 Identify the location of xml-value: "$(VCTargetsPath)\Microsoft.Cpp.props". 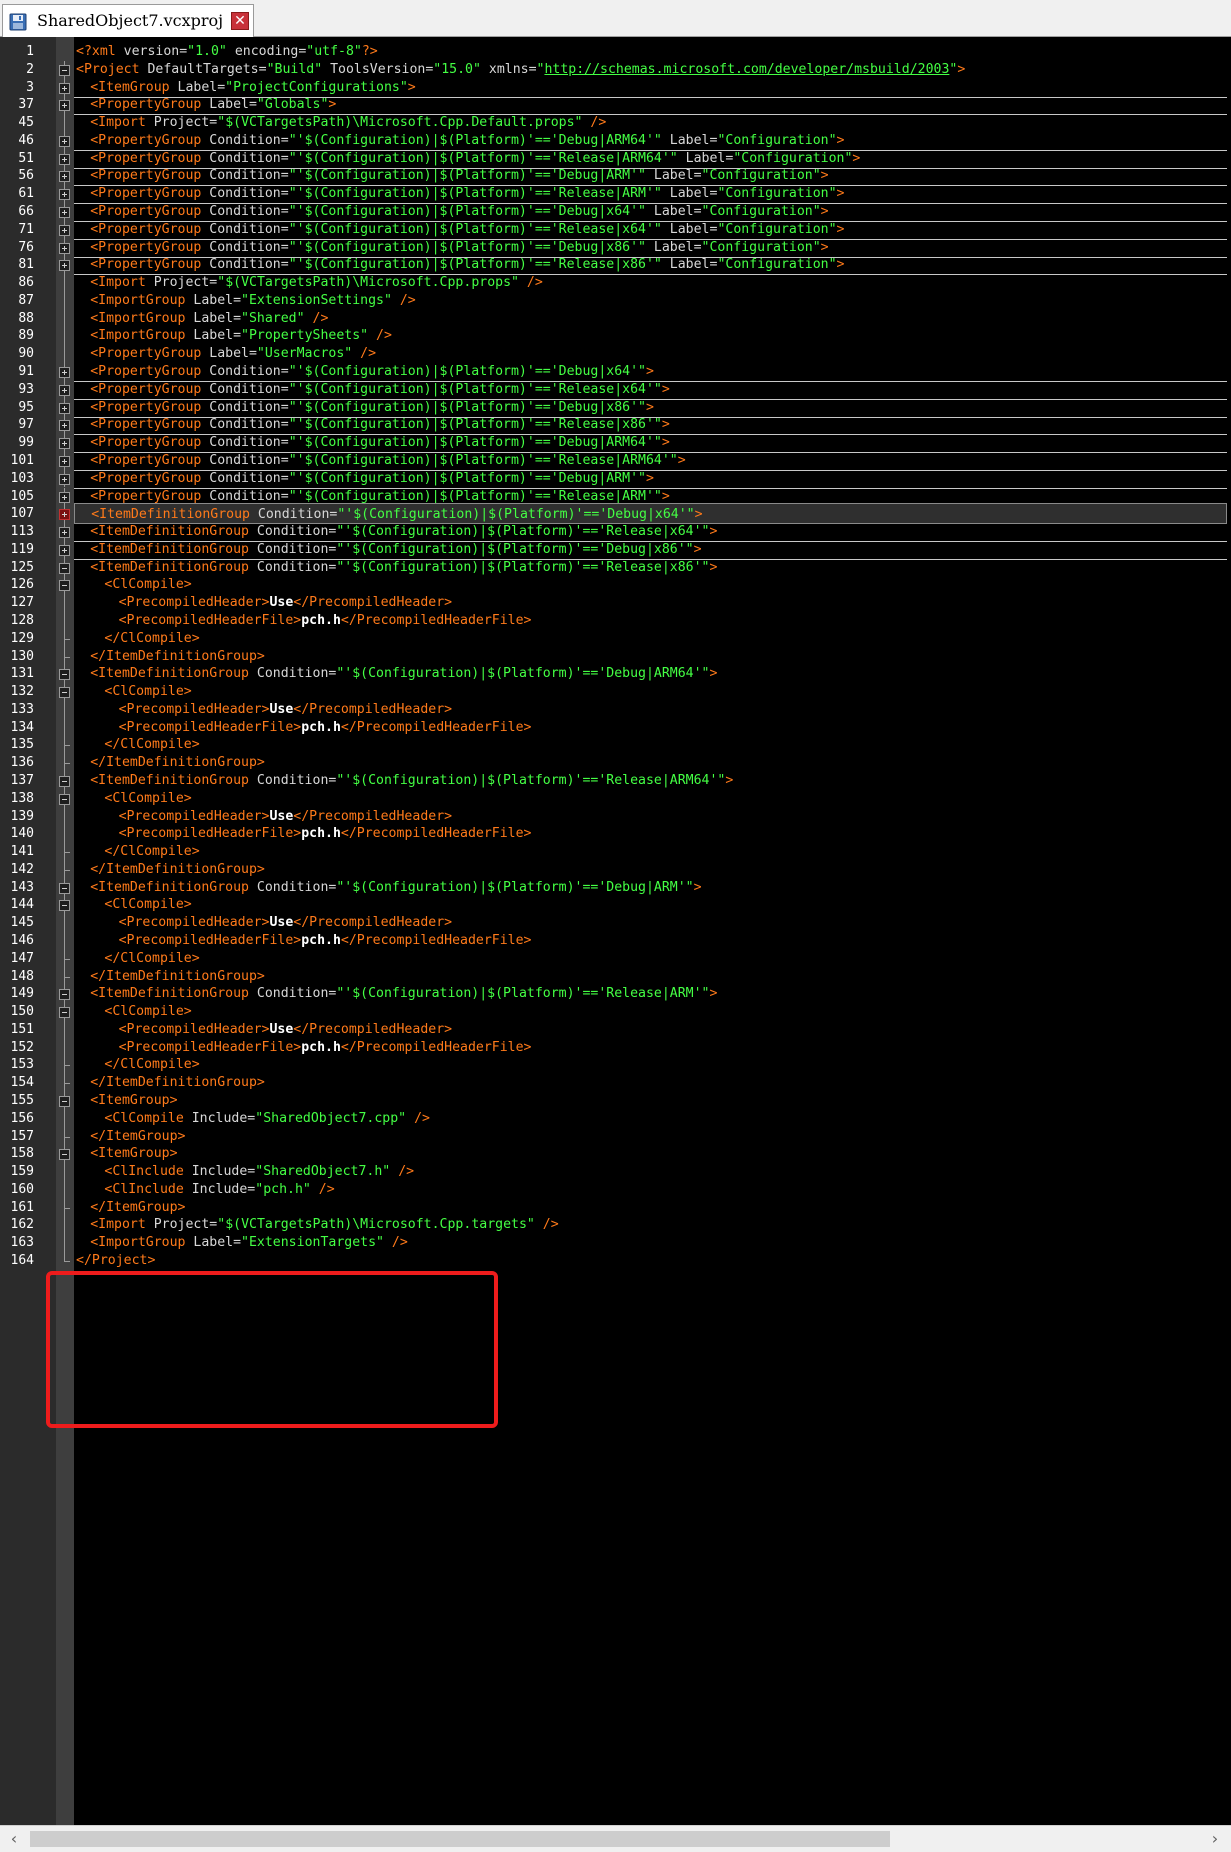
(368, 283).